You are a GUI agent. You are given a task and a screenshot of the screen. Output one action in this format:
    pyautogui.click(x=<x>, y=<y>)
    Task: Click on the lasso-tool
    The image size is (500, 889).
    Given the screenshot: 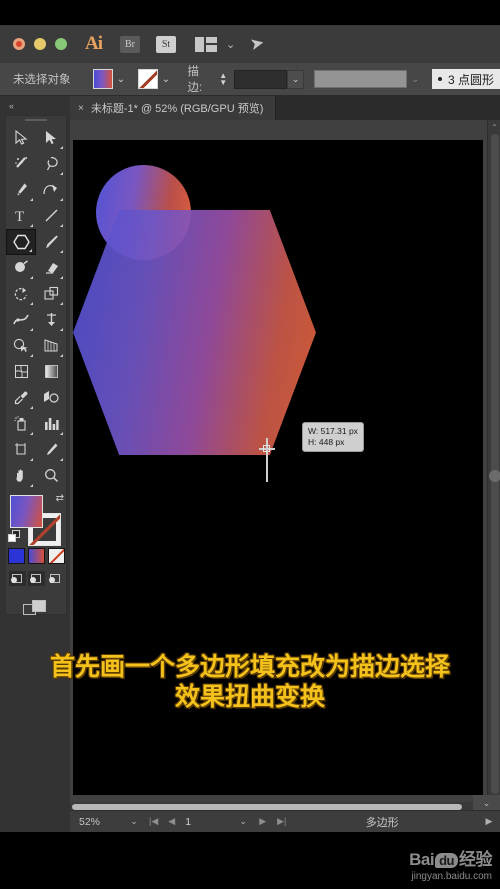 What is the action you would take?
    pyautogui.click(x=51, y=164)
    